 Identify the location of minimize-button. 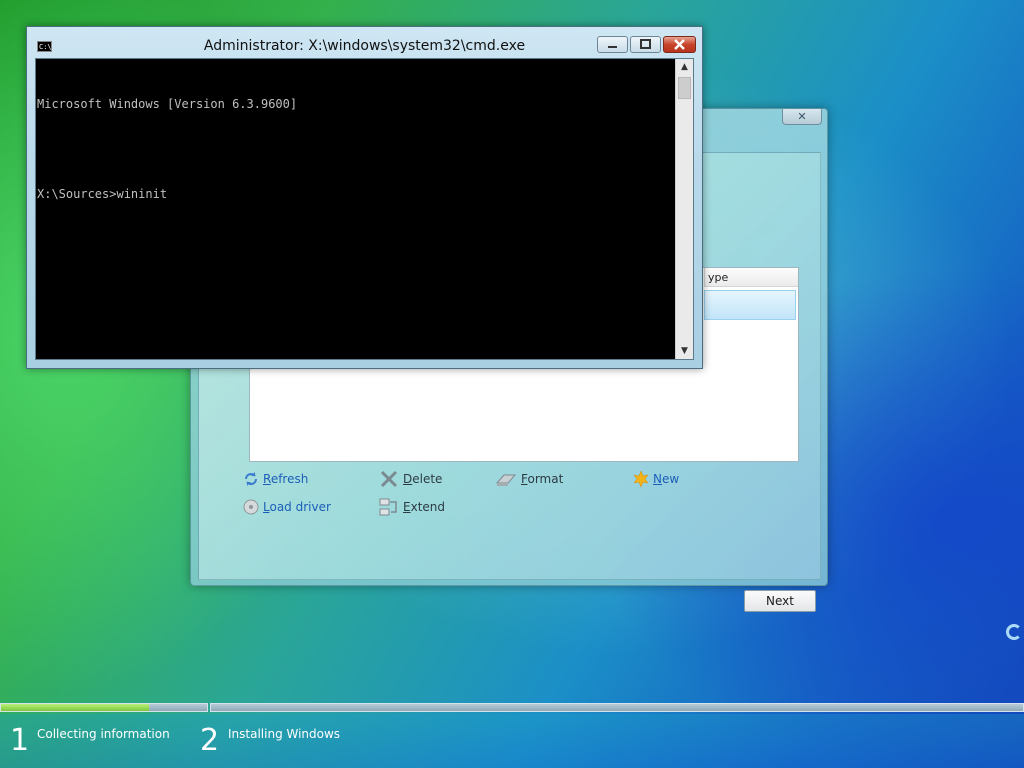
(612, 44).